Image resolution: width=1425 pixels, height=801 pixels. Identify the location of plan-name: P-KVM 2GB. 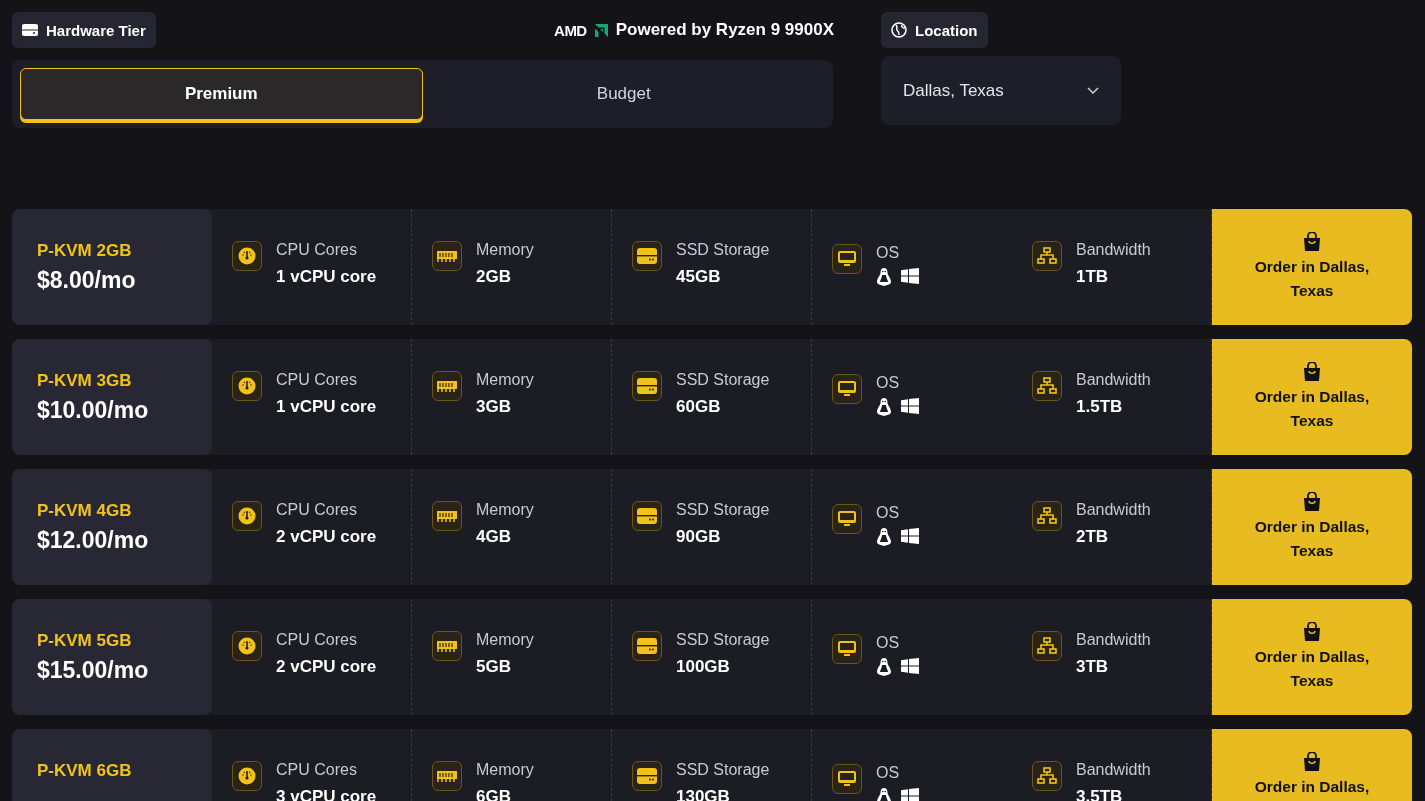
(85, 250).